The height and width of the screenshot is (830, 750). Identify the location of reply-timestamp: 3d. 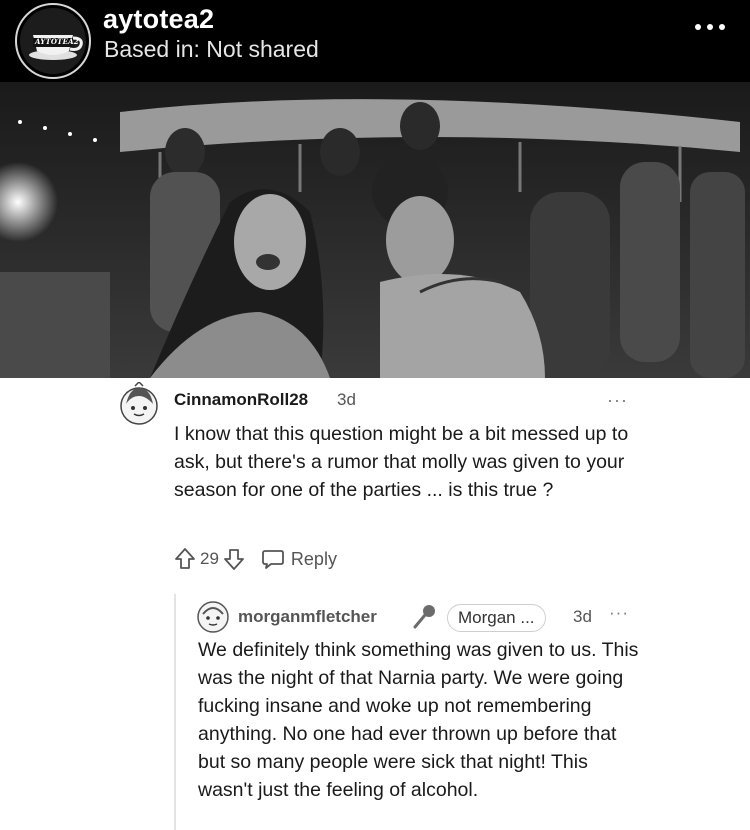
(582, 616).